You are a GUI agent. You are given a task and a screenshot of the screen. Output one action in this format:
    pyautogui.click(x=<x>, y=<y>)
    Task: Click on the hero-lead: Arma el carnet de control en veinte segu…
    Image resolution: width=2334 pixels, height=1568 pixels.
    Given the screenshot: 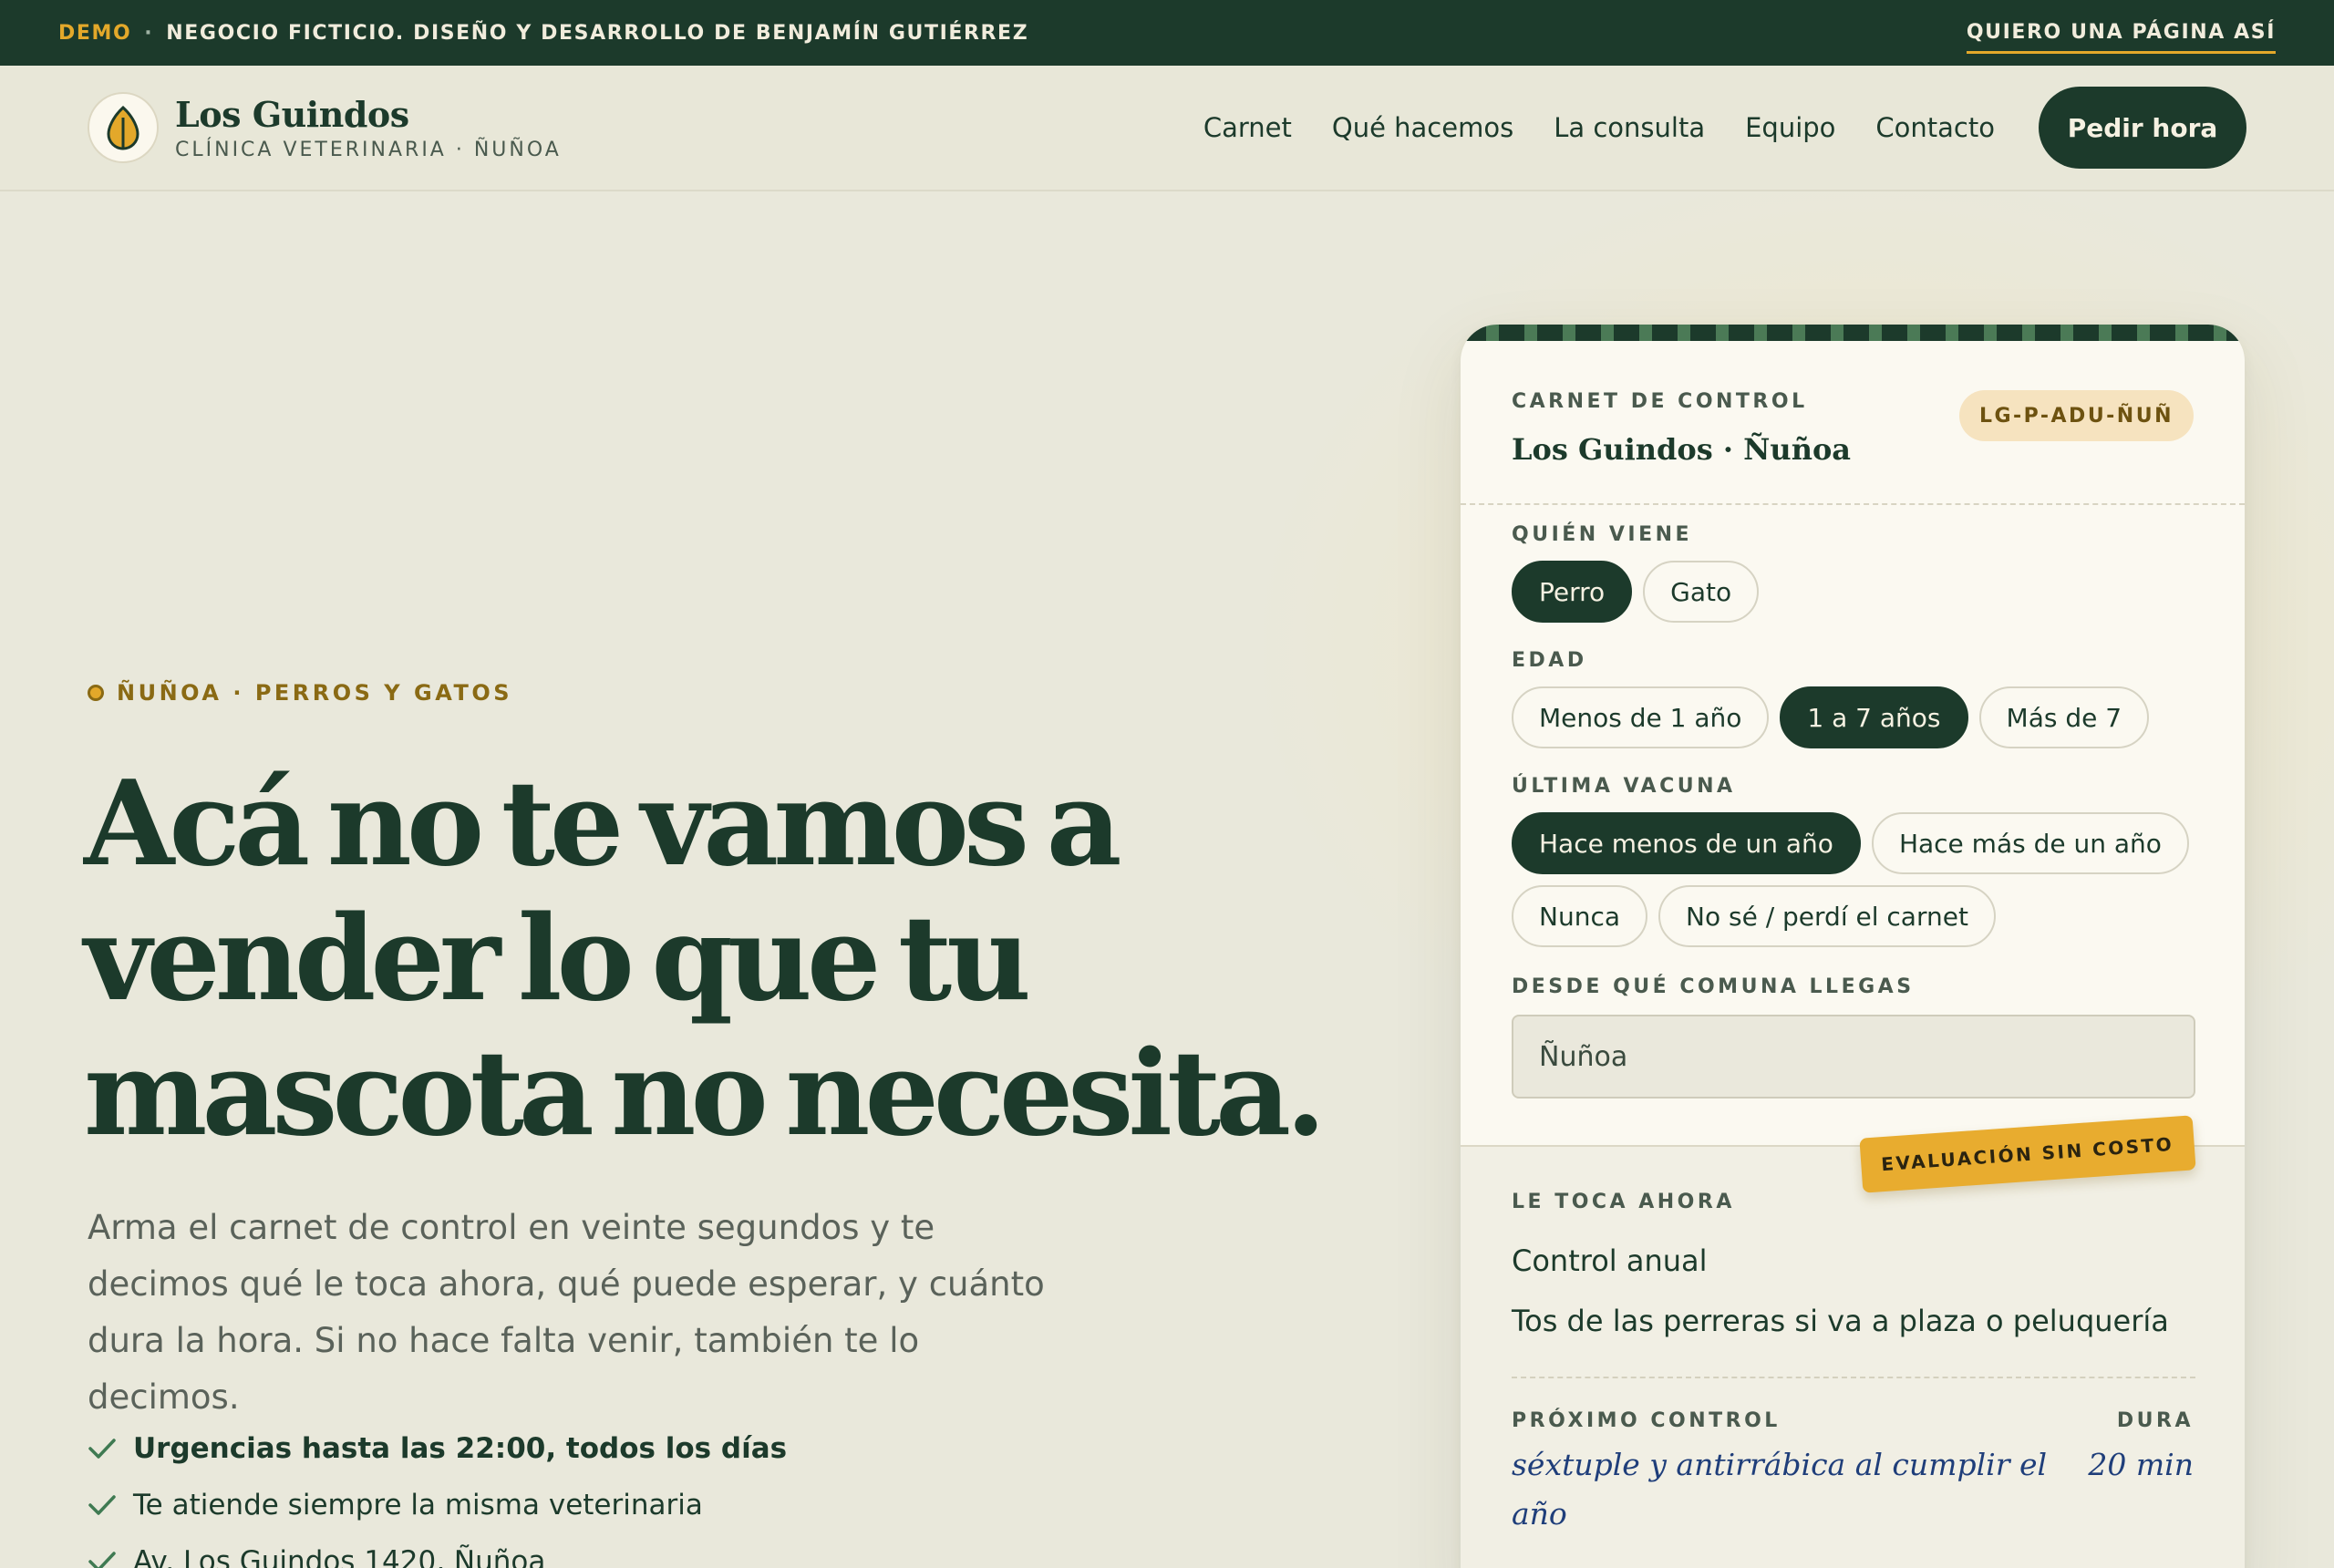 What is the action you would take?
    pyautogui.click(x=566, y=1312)
    